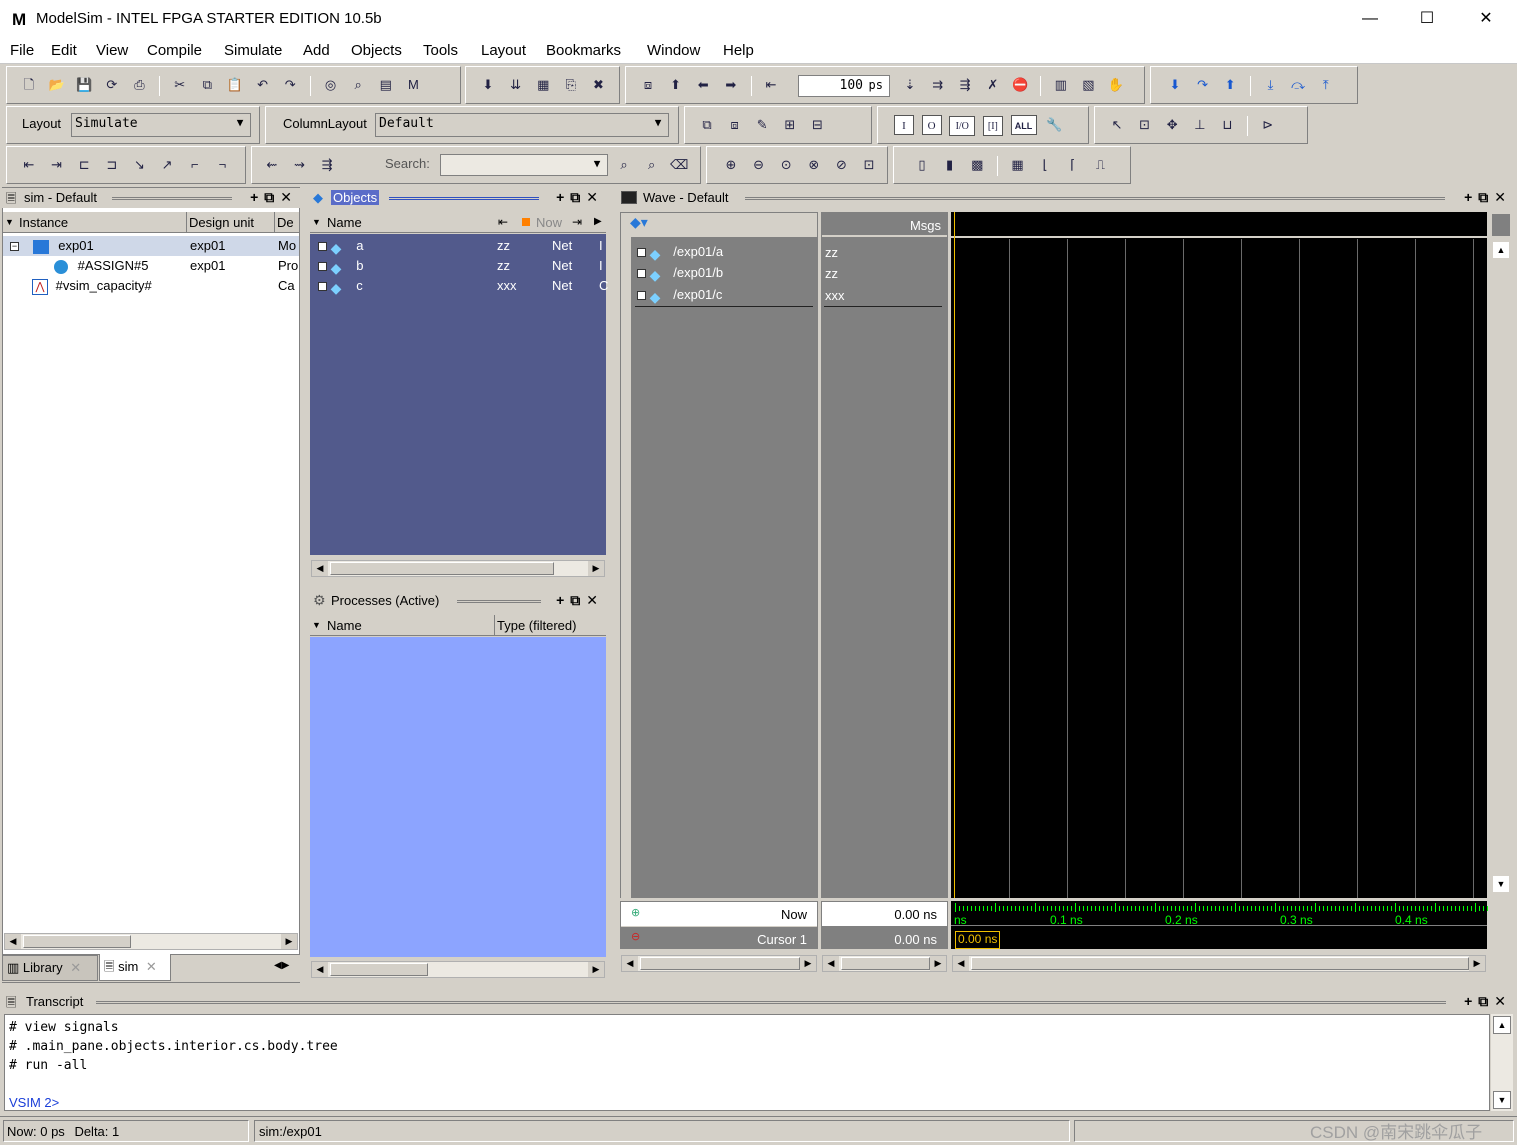 This screenshot has width=1517, height=1145. What do you see at coordinates (1271, 85) in the screenshot?
I see `step-into-c-icon: ⤓` at bounding box center [1271, 85].